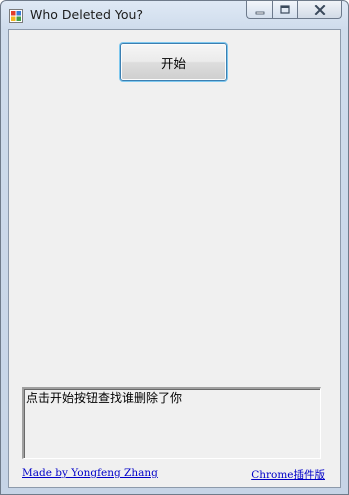  What do you see at coordinates (87, 14) in the screenshot?
I see `window-title: Who Deleted You?` at bounding box center [87, 14].